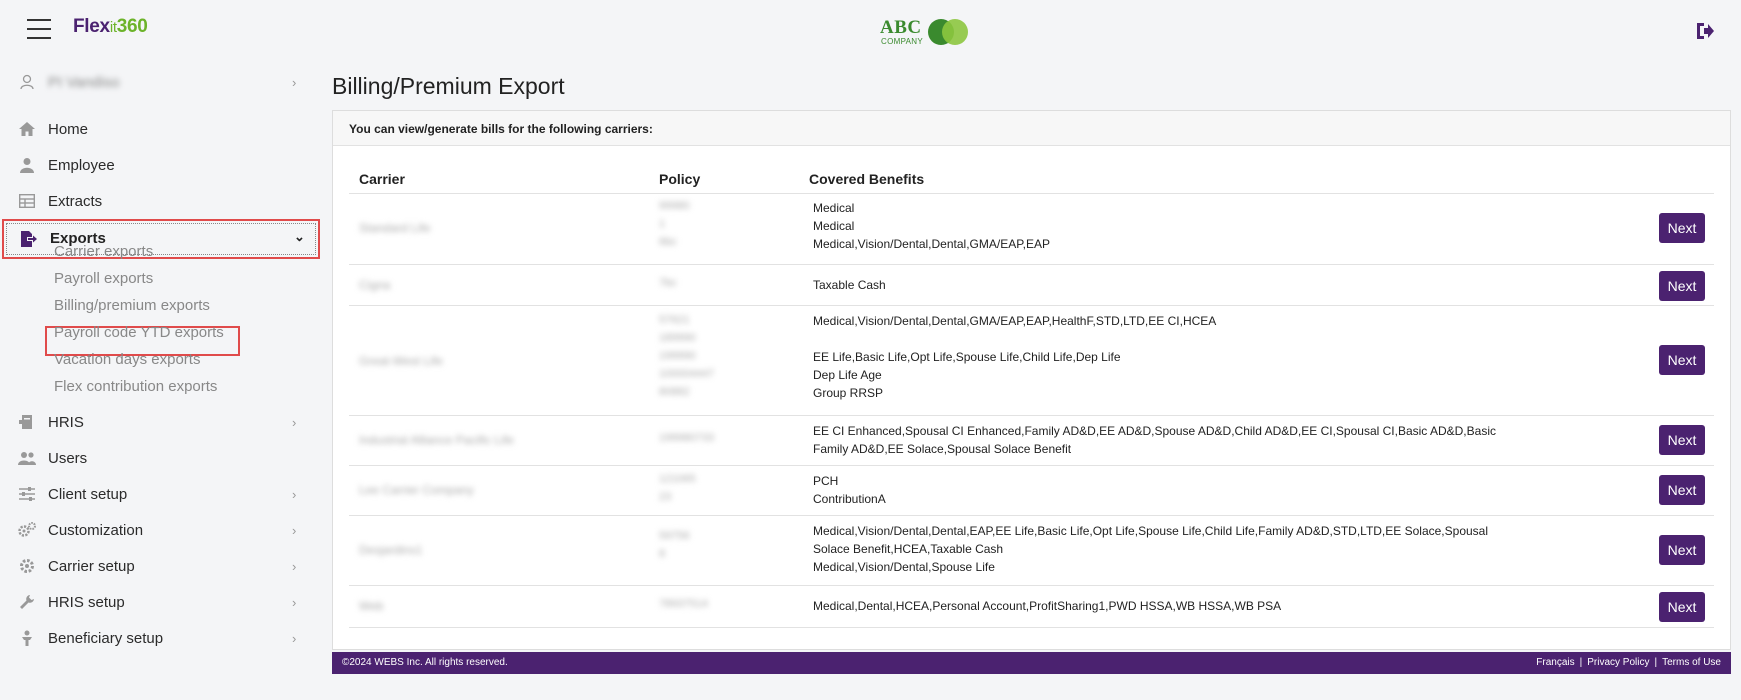  Describe the element at coordinates (27, 638) in the screenshot. I see `beneficiary-icon` at that location.